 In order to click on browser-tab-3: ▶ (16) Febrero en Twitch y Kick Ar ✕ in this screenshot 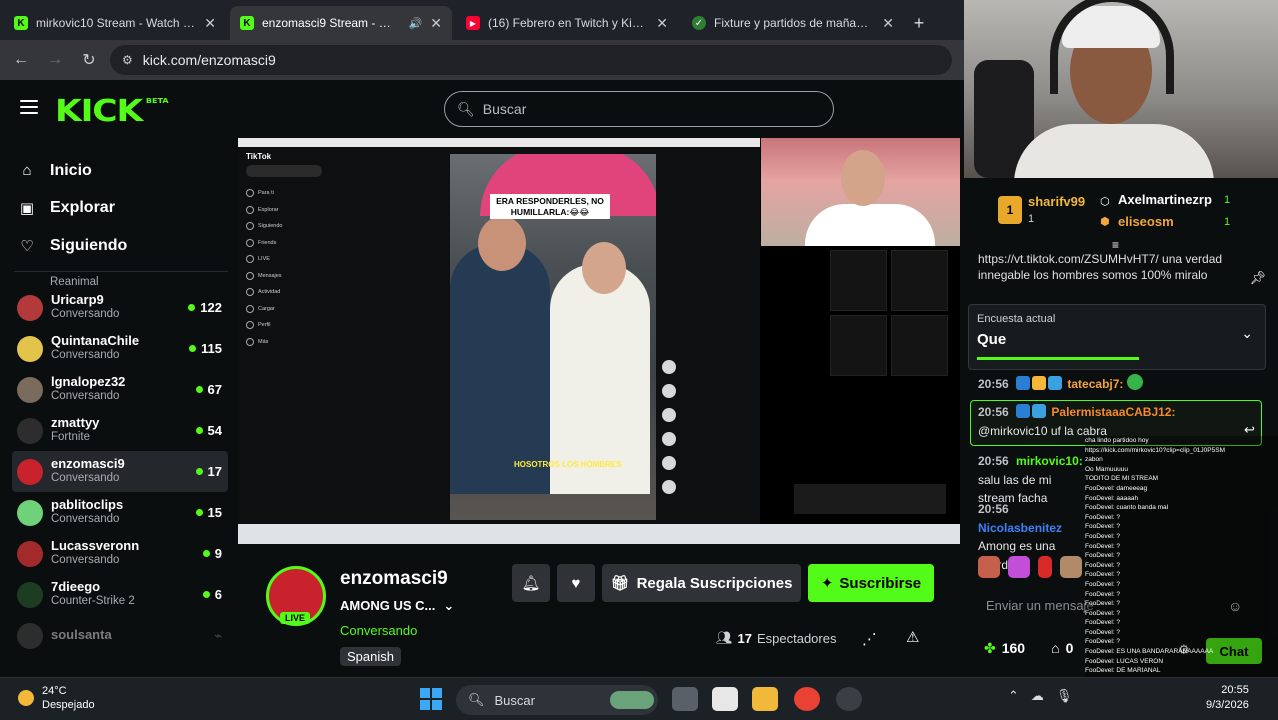, I will do `click(567, 23)`.